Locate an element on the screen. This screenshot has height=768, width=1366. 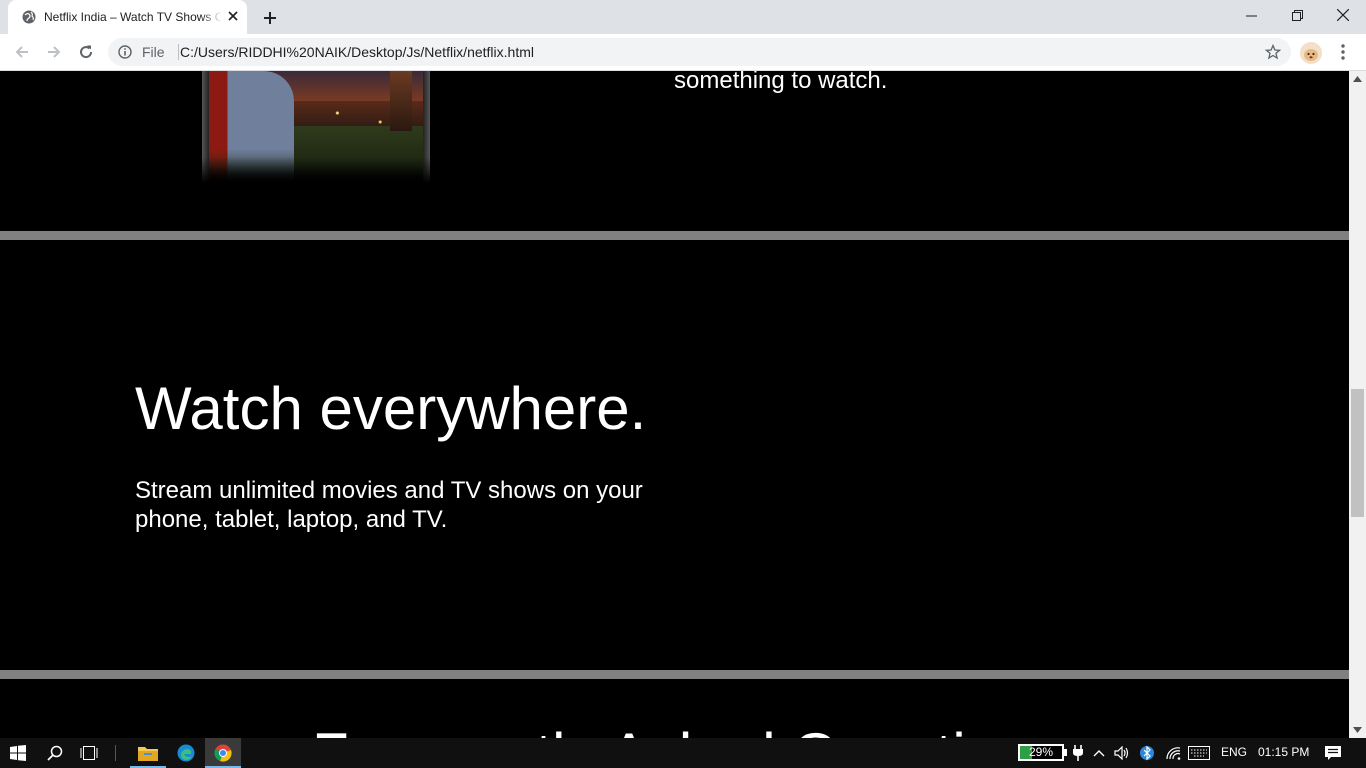
windows-taskbar: 29% ENG 01:15 PM is located at coordinates (683, 753).